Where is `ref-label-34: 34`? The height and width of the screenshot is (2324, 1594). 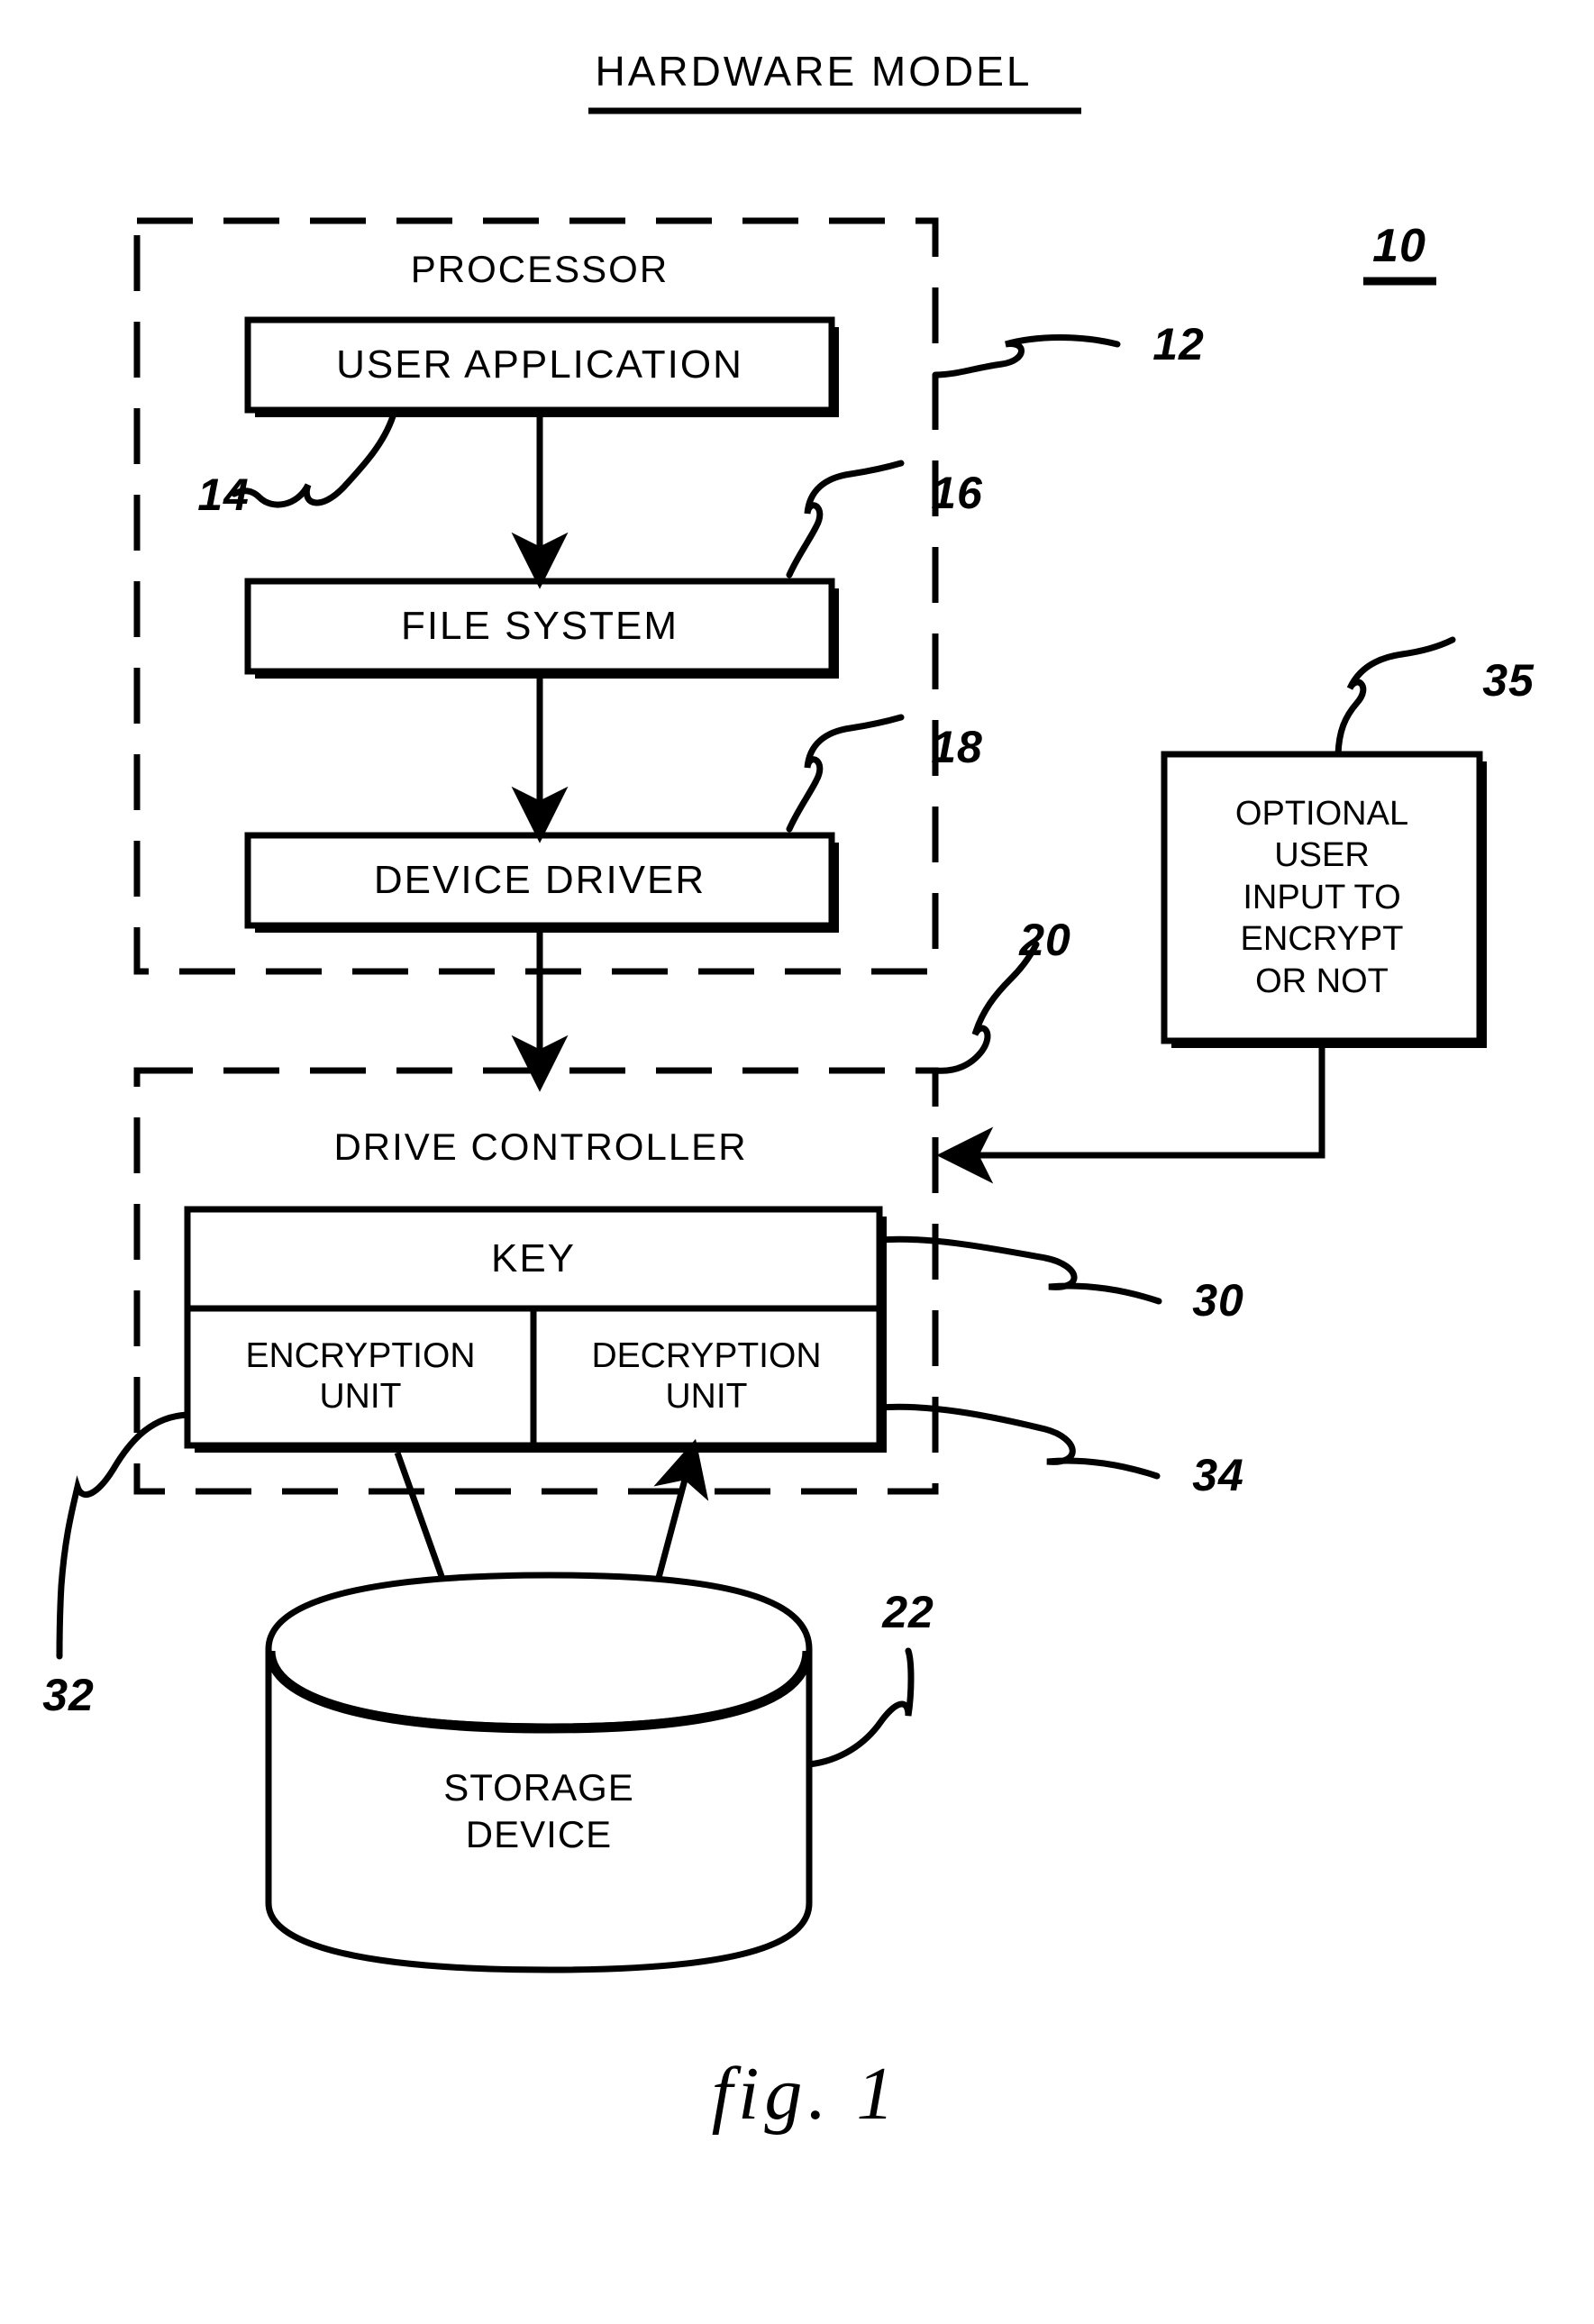
ref-label-34: 34 is located at coordinates (1218, 1475).